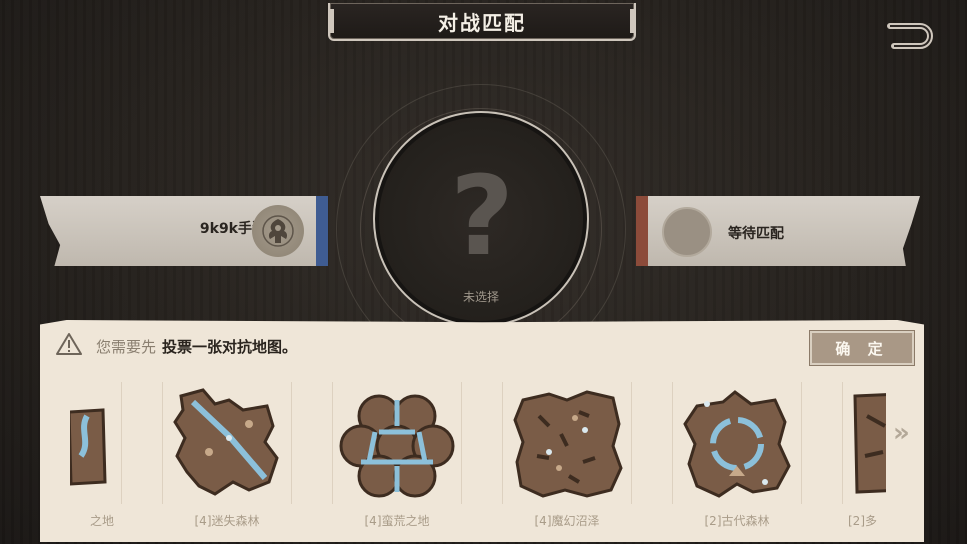 The image size is (967, 544). What do you see at coordinates (227, 521) in the screenshot?
I see `map-label: [4]迷失森林` at bounding box center [227, 521].